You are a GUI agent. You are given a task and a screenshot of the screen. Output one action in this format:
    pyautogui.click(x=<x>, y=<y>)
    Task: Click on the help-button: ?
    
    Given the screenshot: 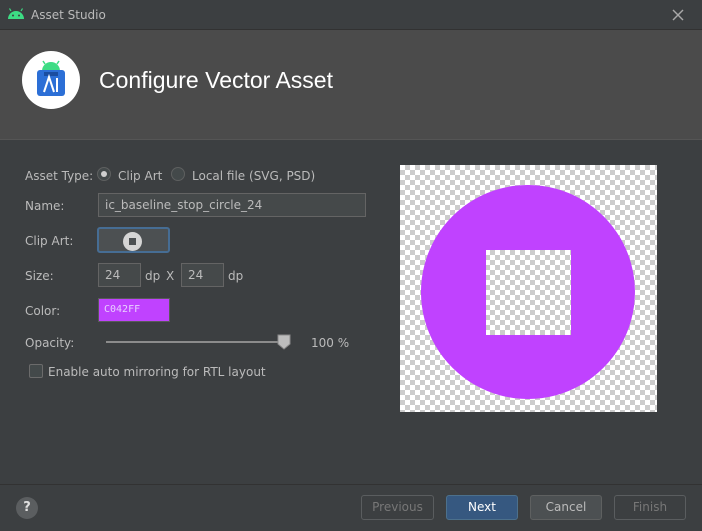 What is the action you would take?
    pyautogui.click(x=27, y=508)
    